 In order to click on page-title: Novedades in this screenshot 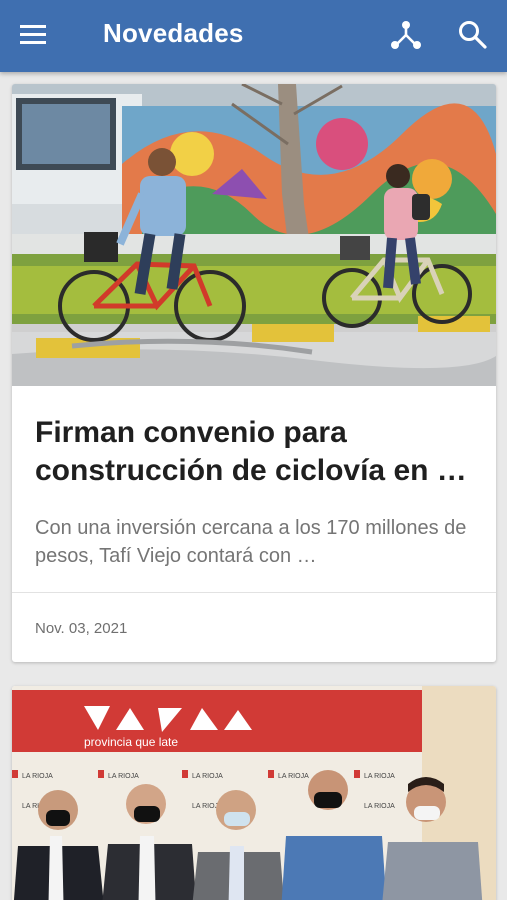, I will do `click(173, 33)`.